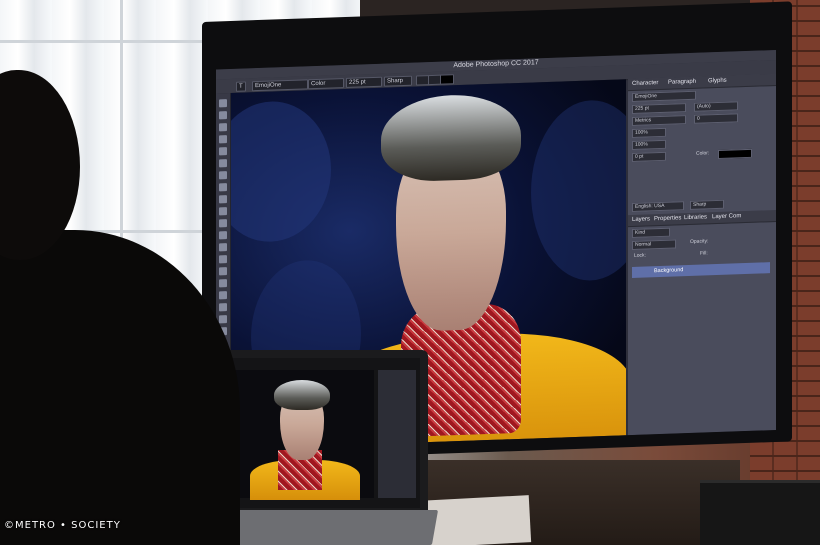 The height and width of the screenshot is (545, 820). I want to click on font-style-select: Color, so click(326, 84).